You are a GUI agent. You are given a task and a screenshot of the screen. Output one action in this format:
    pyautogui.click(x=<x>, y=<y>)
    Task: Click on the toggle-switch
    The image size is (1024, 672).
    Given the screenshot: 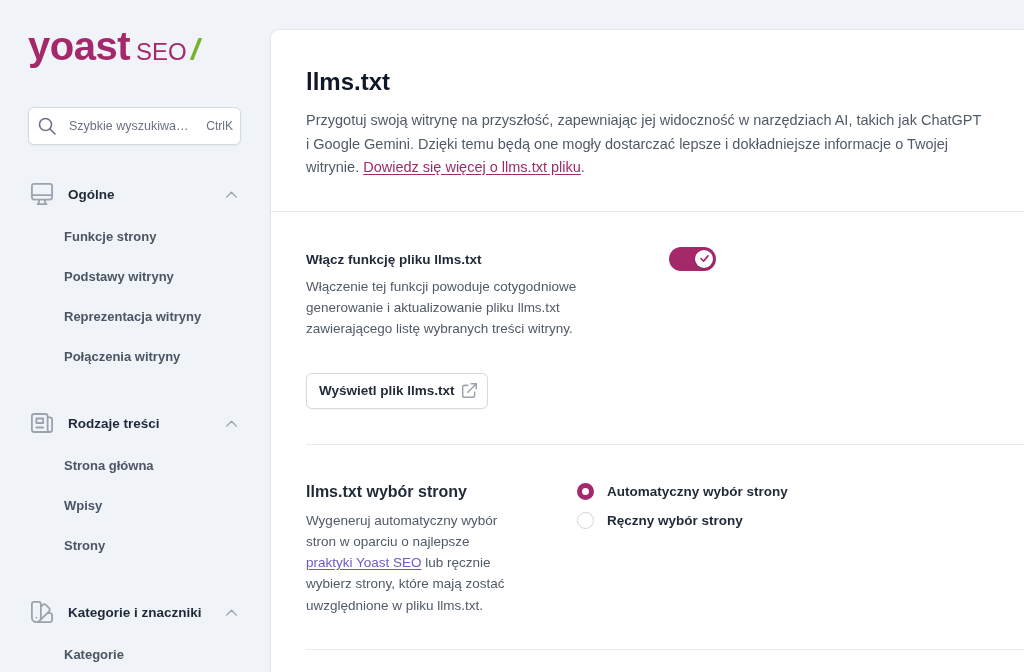 What is the action you would take?
    pyautogui.click(x=692, y=258)
    